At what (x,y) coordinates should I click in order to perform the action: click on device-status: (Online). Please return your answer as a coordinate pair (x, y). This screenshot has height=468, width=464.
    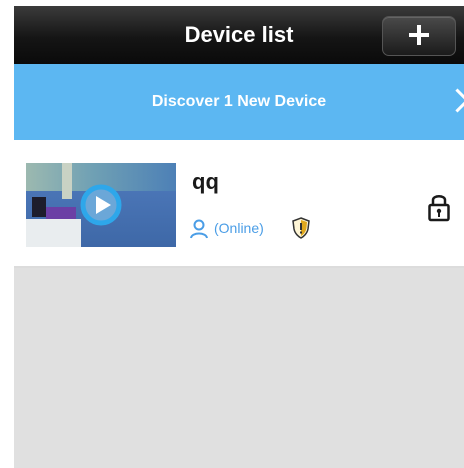
    Looking at the image, I should click on (239, 228).